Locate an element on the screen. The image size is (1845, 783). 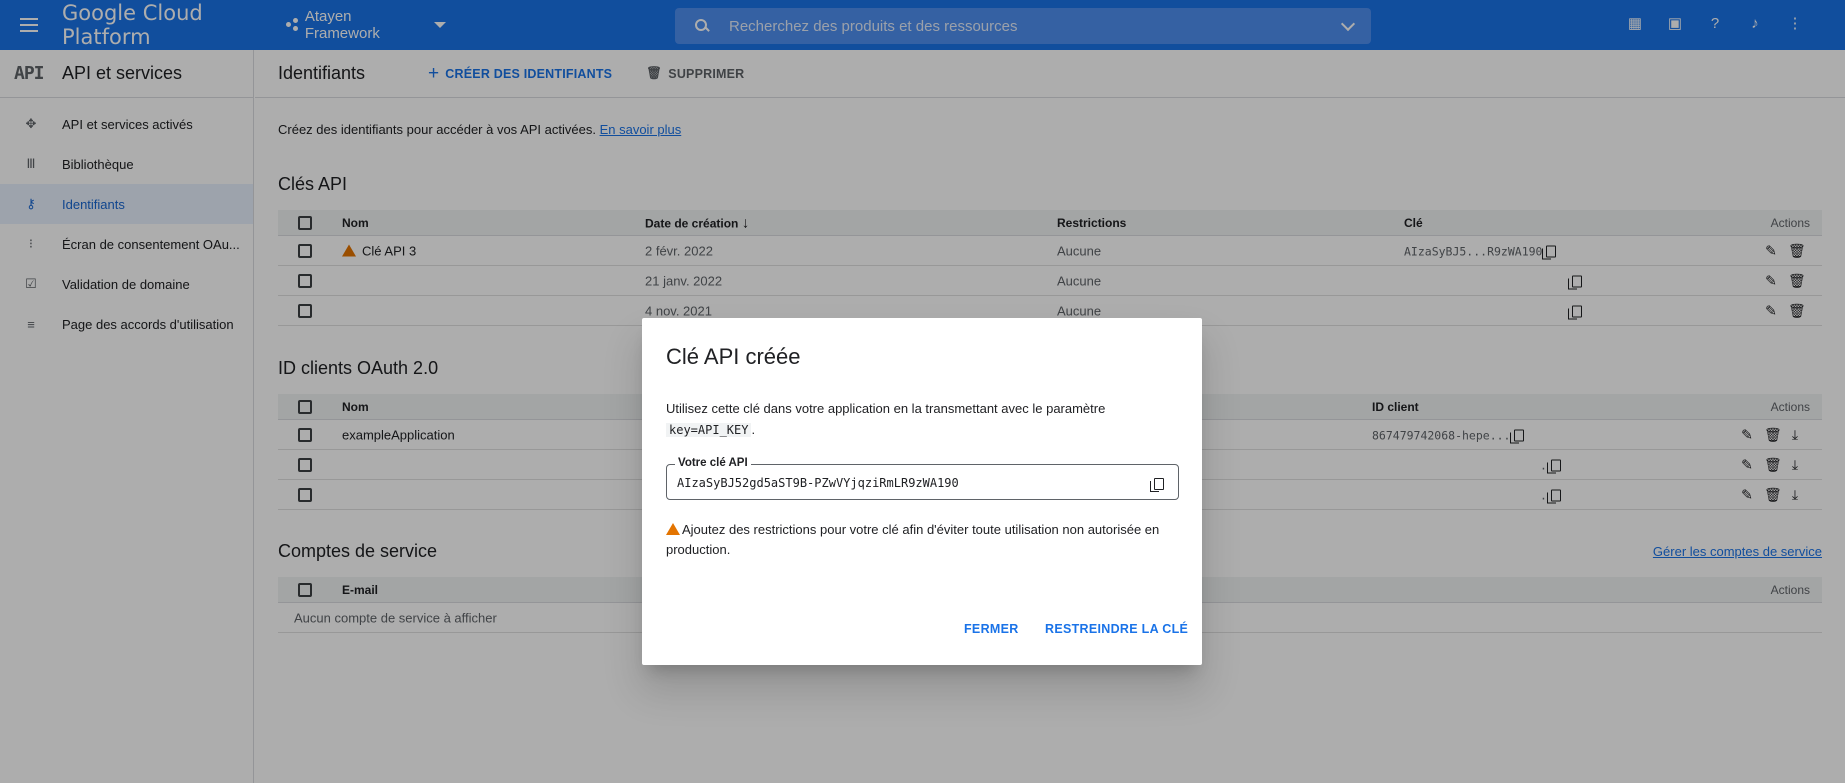
restrict-key-button: RESTREINDRE LA CLÉ is located at coordinates (1116, 629).